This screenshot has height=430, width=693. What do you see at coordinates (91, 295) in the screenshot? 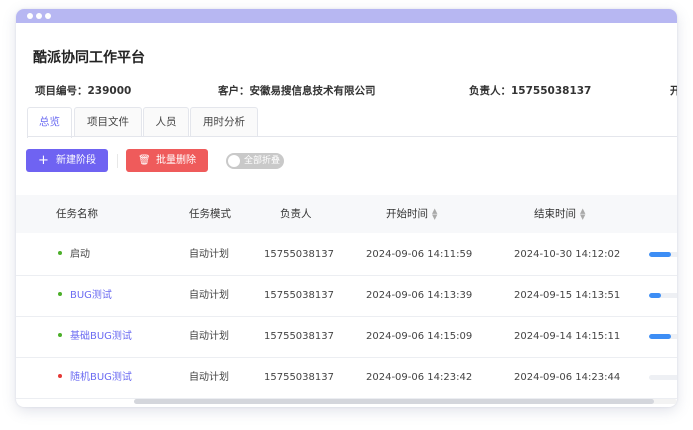
I see `task-name-text: BUG测试` at bounding box center [91, 295].